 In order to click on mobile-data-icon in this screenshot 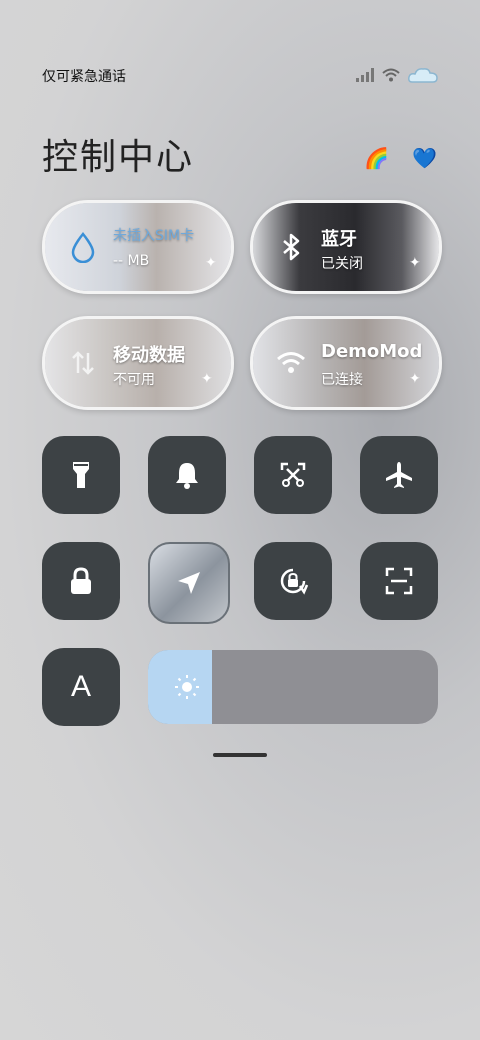, I will do `click(83, 363)`.